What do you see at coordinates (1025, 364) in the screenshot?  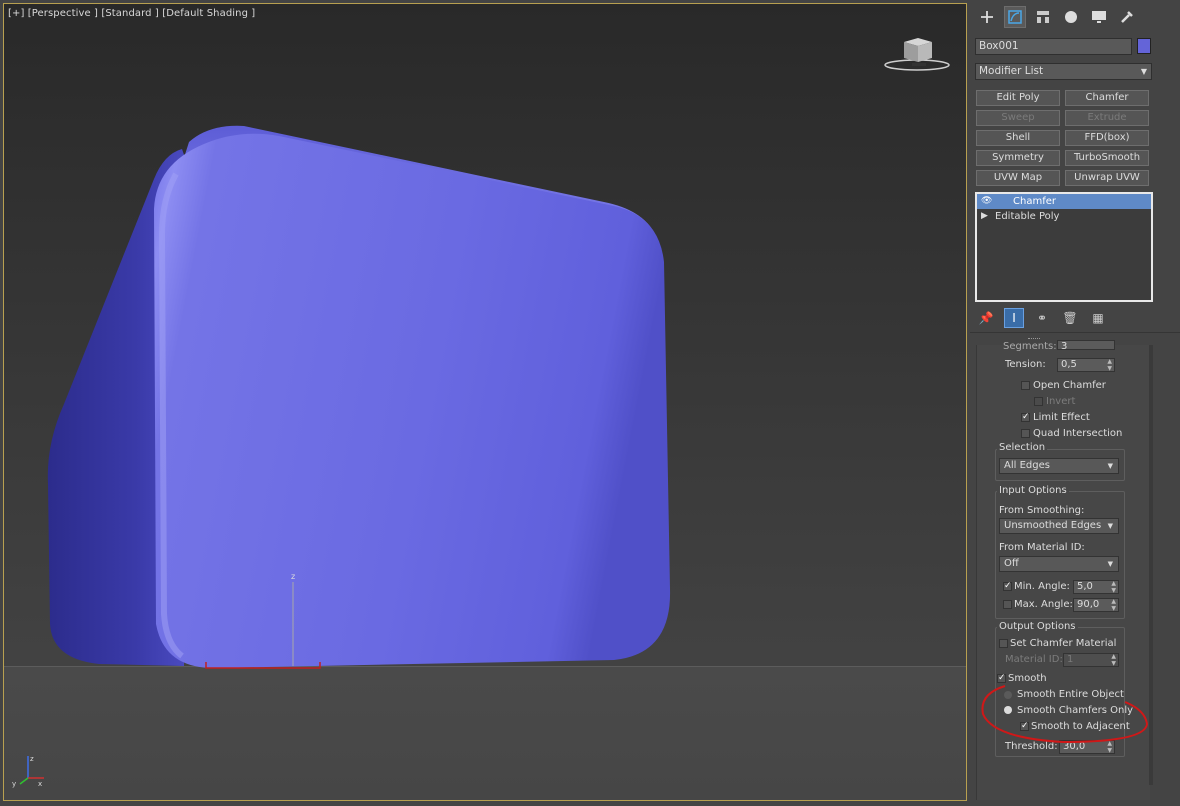 I see `tension-label: Tension:` at bounding box center [1025, 364].